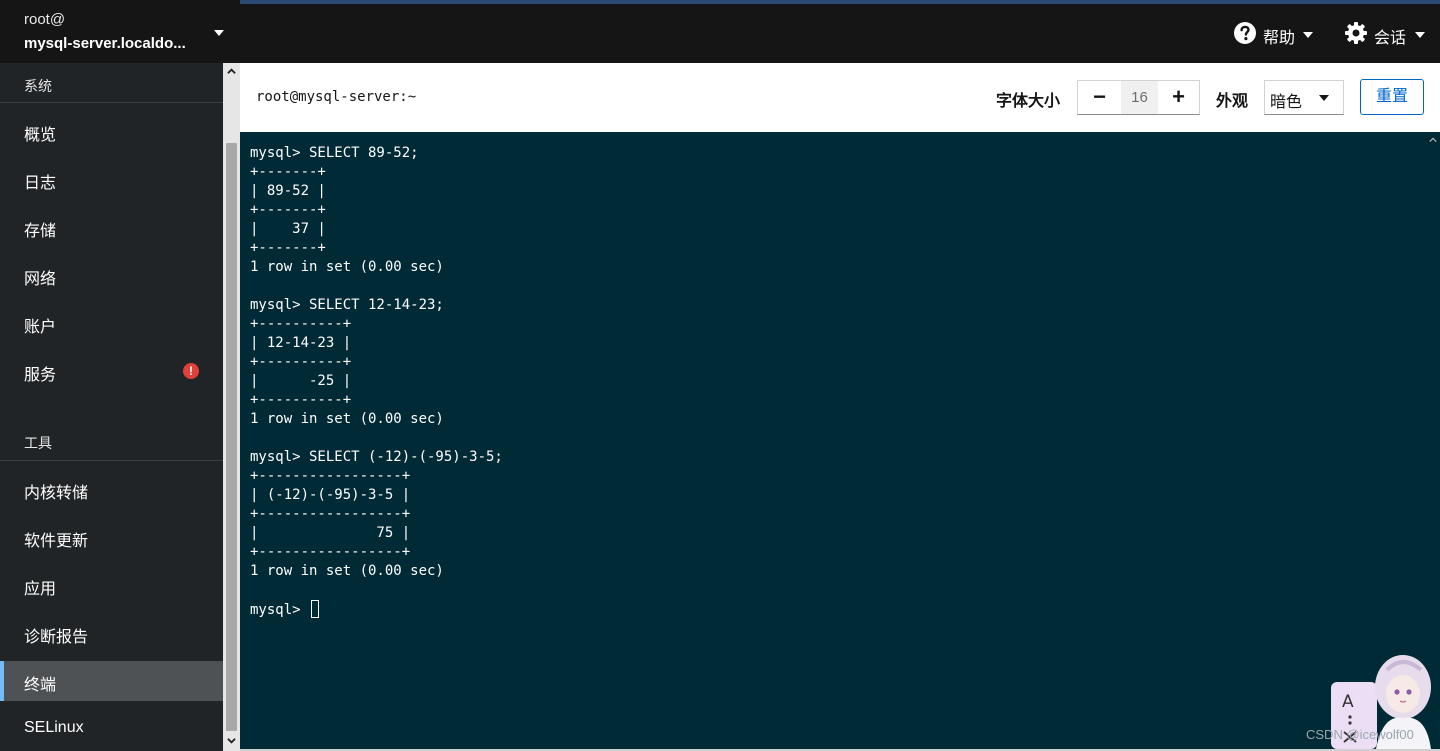  What do you see at coordinates (45, 19) in the screenshot?
I see `host-user: root@` at bounding box center [45, 19].